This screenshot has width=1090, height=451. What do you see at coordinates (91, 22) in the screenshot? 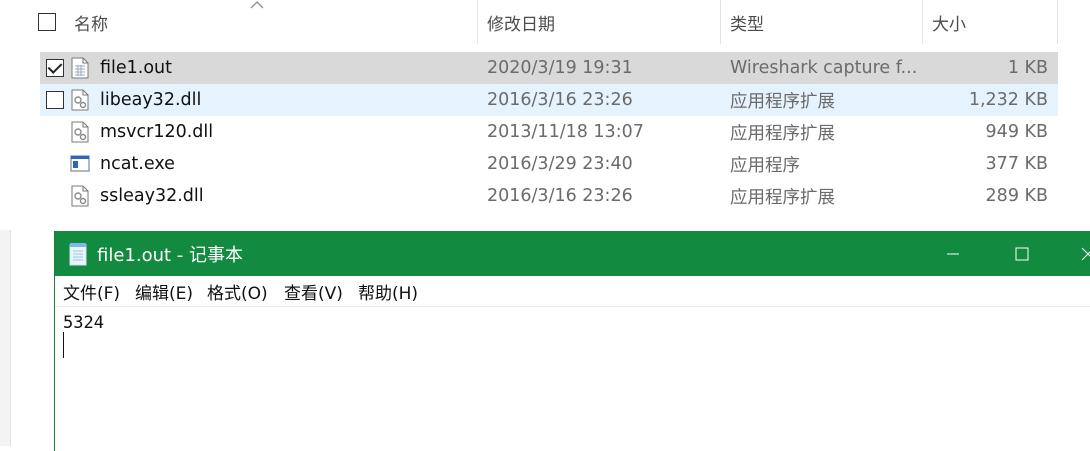
I see `column-name: 名称` at bounding box center [91, 22].